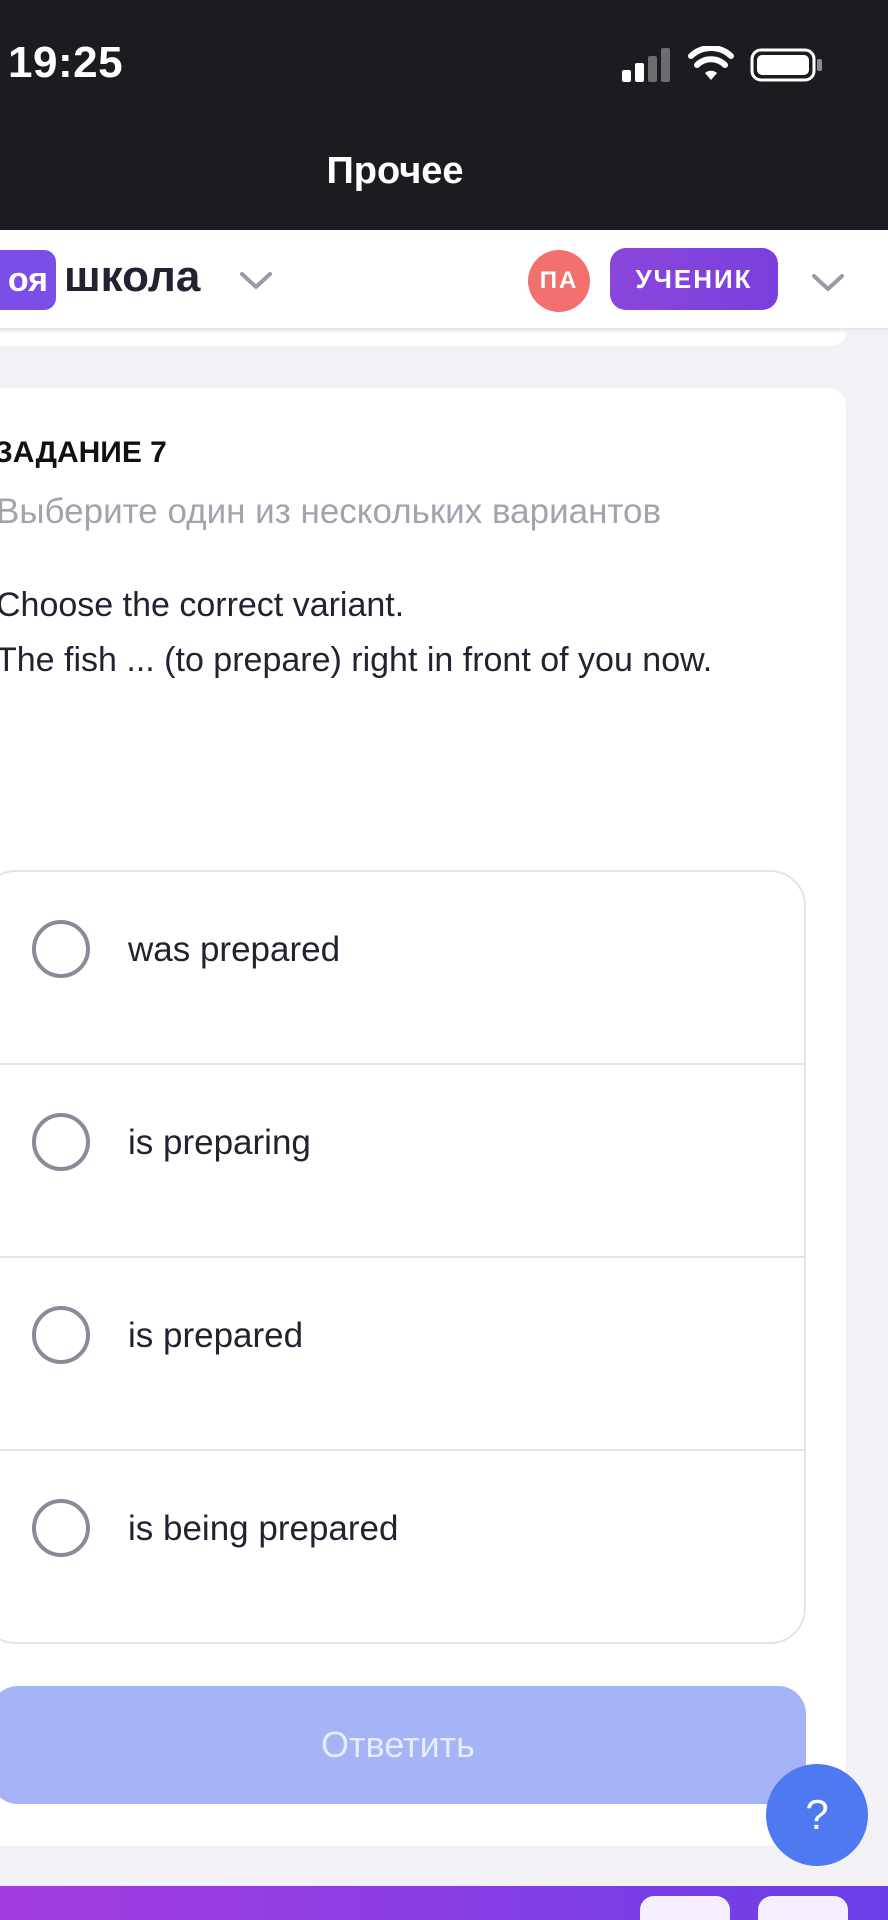 Image resolution: width=888 pixels, height=1920 pixels. What do you see at coordinates (234, 949) in the screenshot?
I see `option-label: was prepared` at bounding box center [234, 949].